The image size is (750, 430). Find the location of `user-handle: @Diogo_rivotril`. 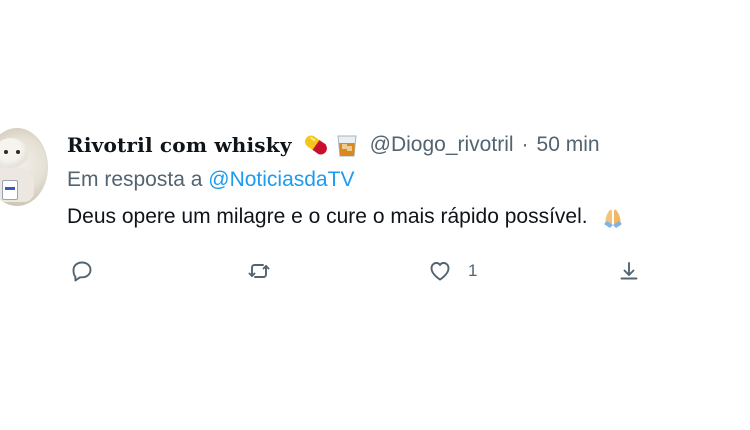

user-handle: @Diogo_rivotril is located at coordinates (442, 145).